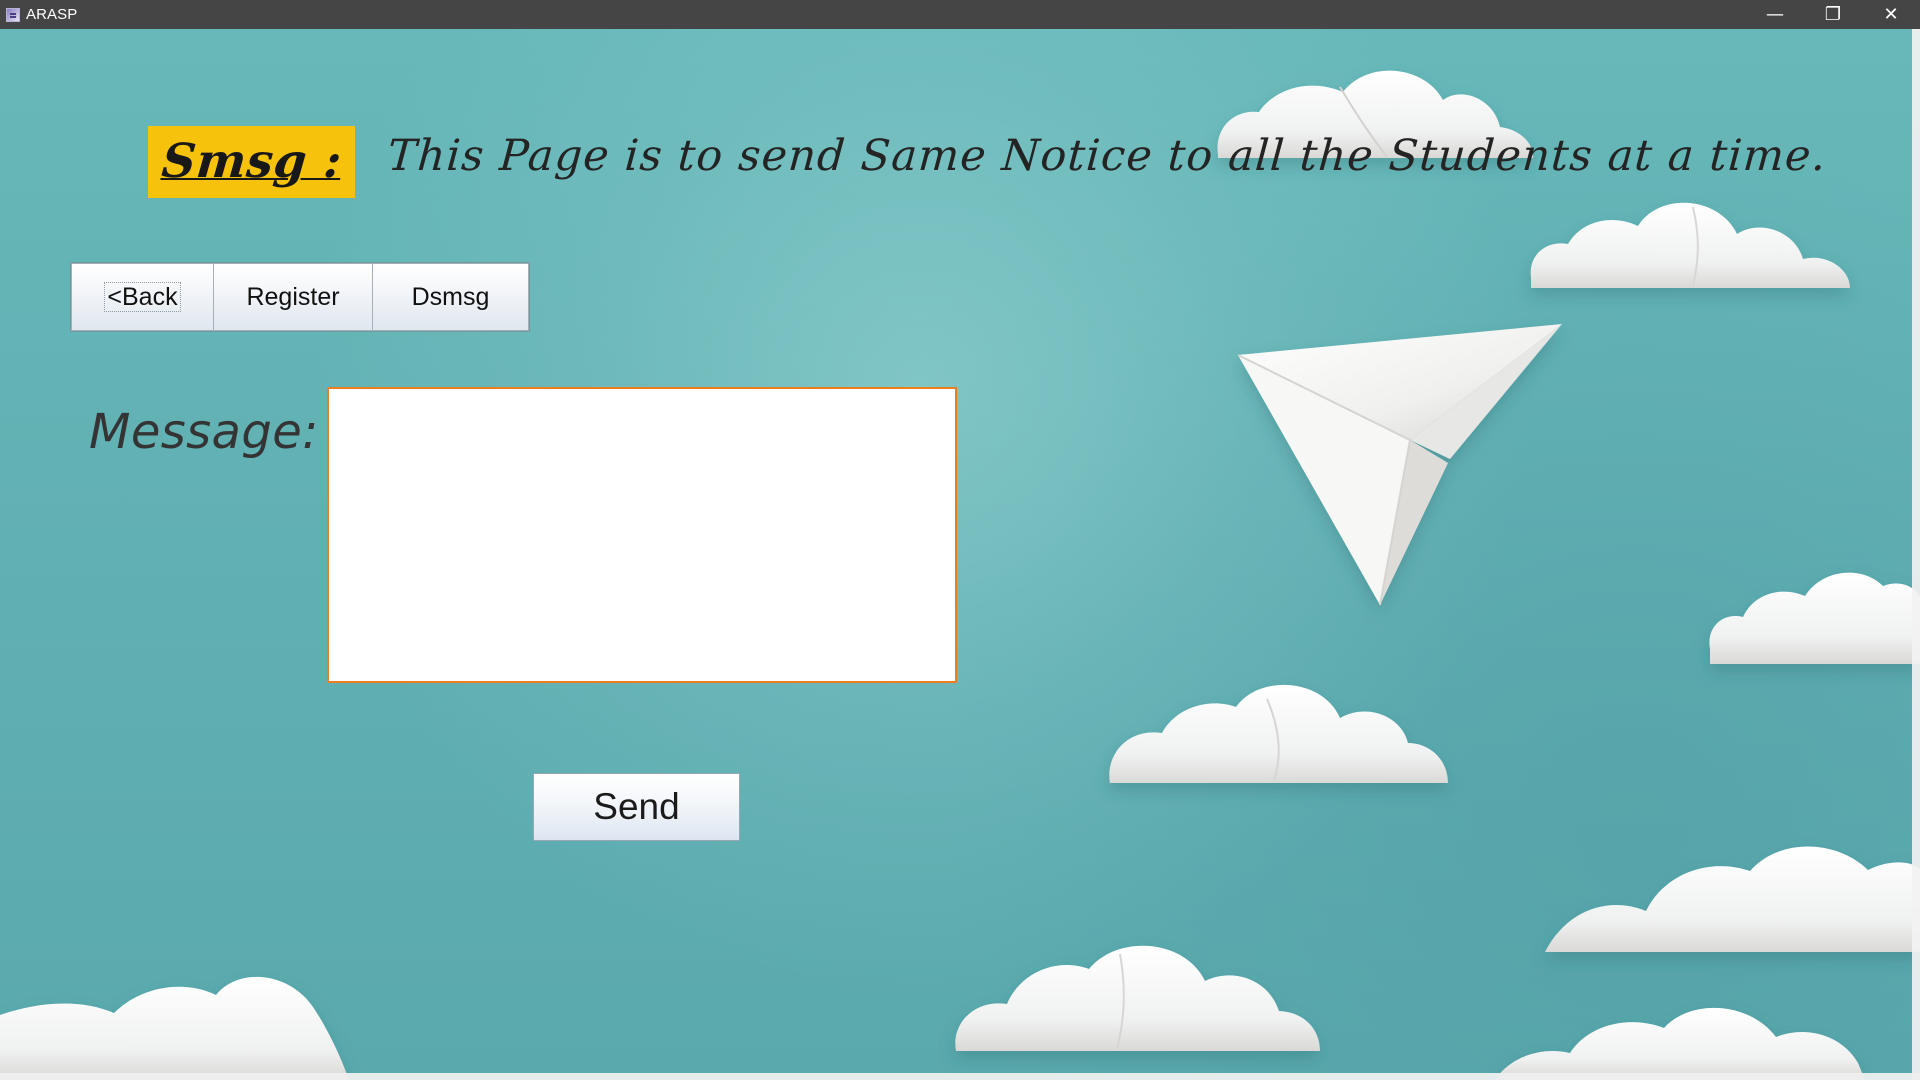 This screenshot has width=1920, height=1080. I want to click on cloud-upper-right, so click(1690, 245).